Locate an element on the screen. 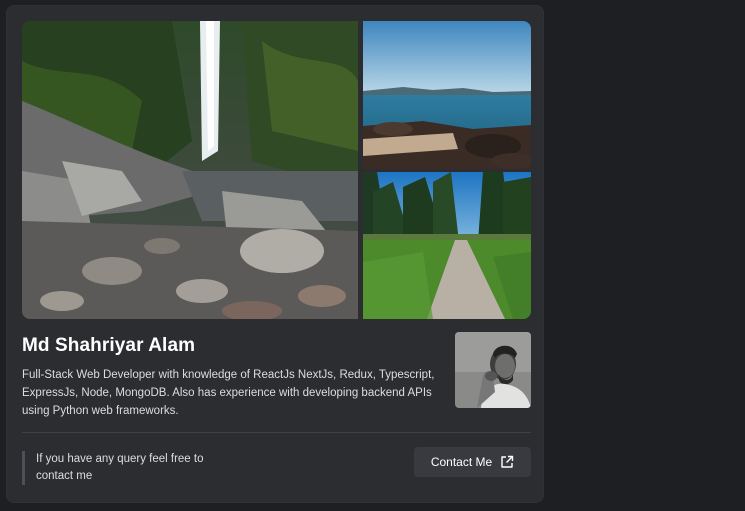  gallery-image-forest-path is located at coordinates (447, 245).